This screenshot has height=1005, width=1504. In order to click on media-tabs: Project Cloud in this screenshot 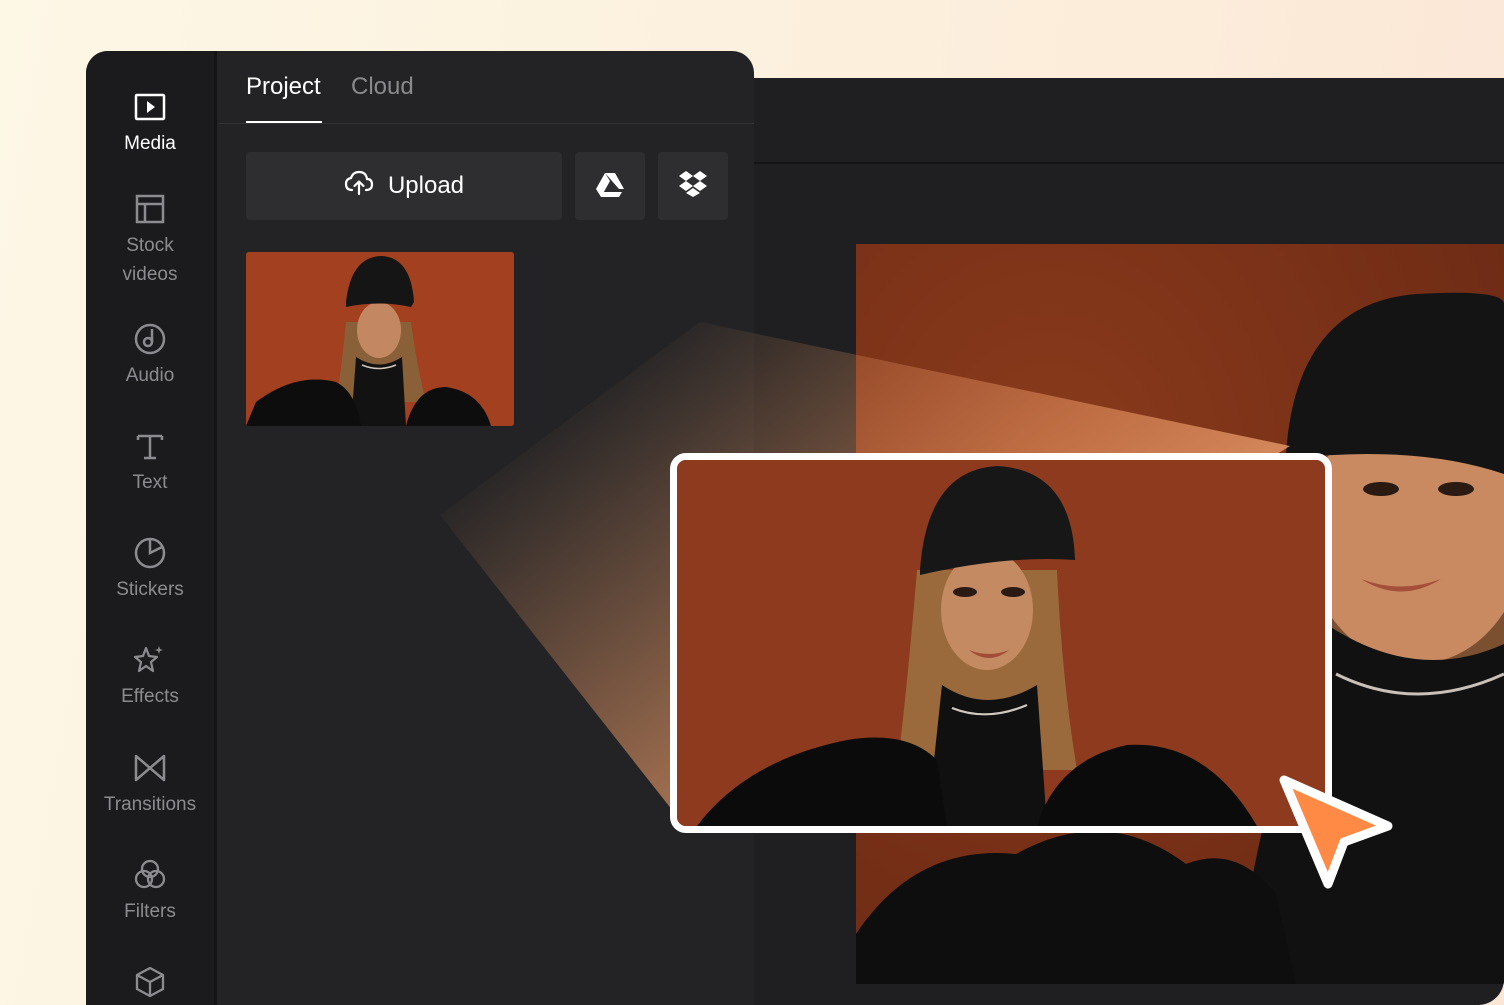, I will do `click(486, 87)`.